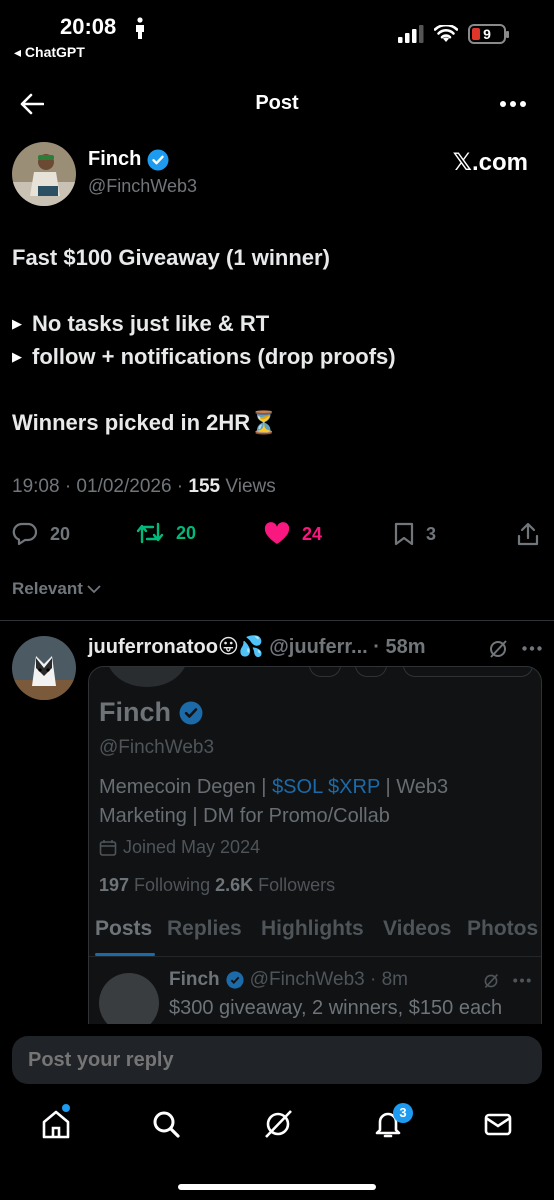 This screenshot has width=554, height=1200. Describe the element at coordinates (294, 885) in the screenshot. I see `followers-label: Followers` at that location.